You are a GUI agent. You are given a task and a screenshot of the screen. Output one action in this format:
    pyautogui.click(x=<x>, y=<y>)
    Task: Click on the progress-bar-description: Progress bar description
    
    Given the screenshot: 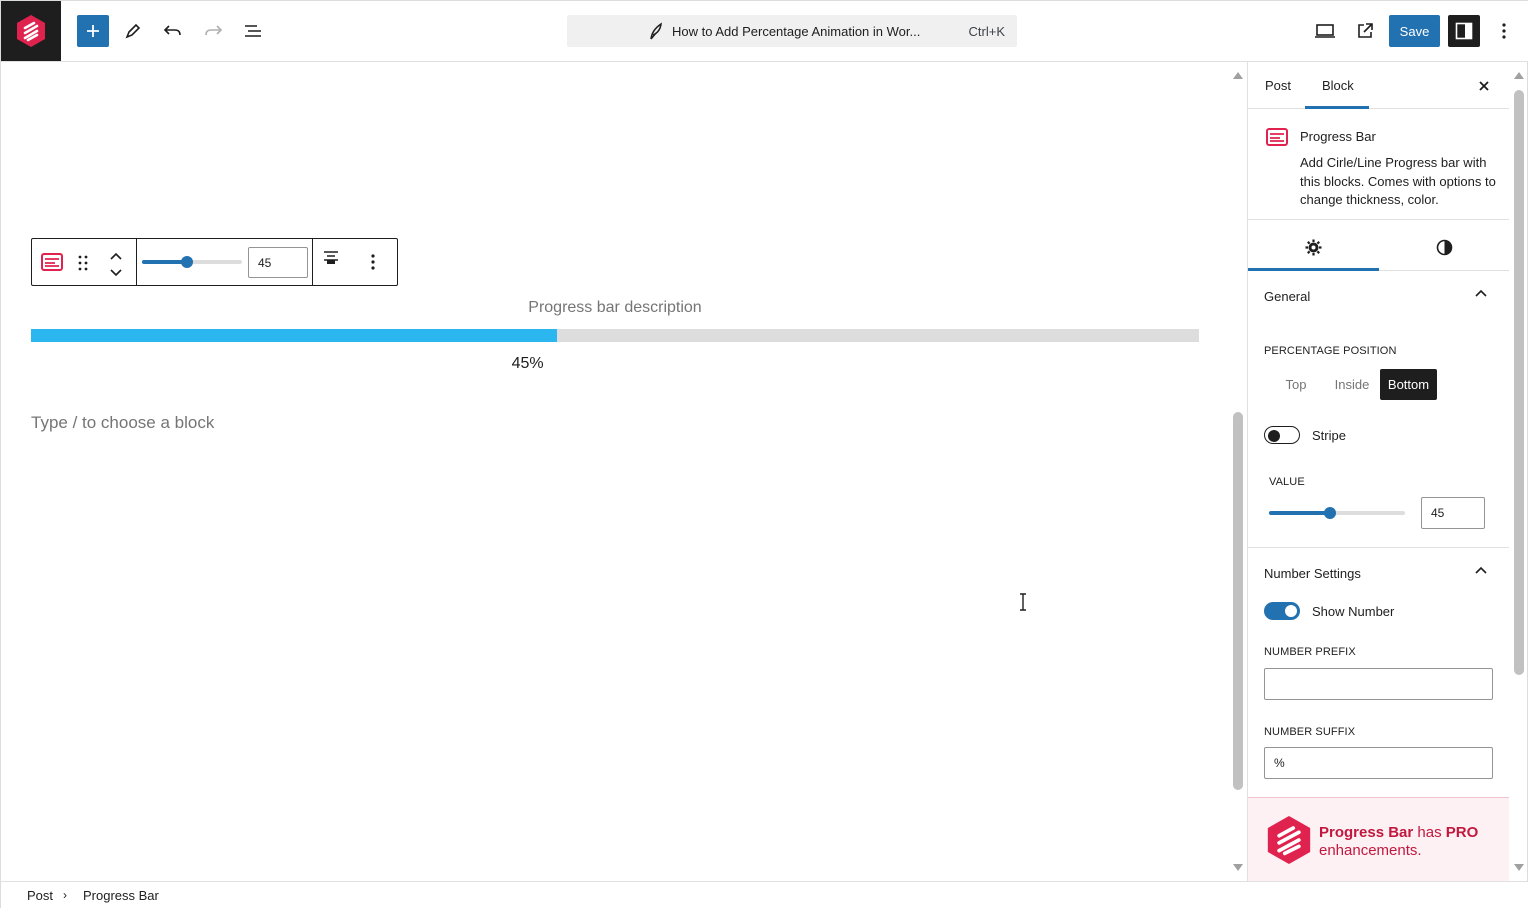 What is the action you would take?
    pyautogui.click(x=615, y=308)
    